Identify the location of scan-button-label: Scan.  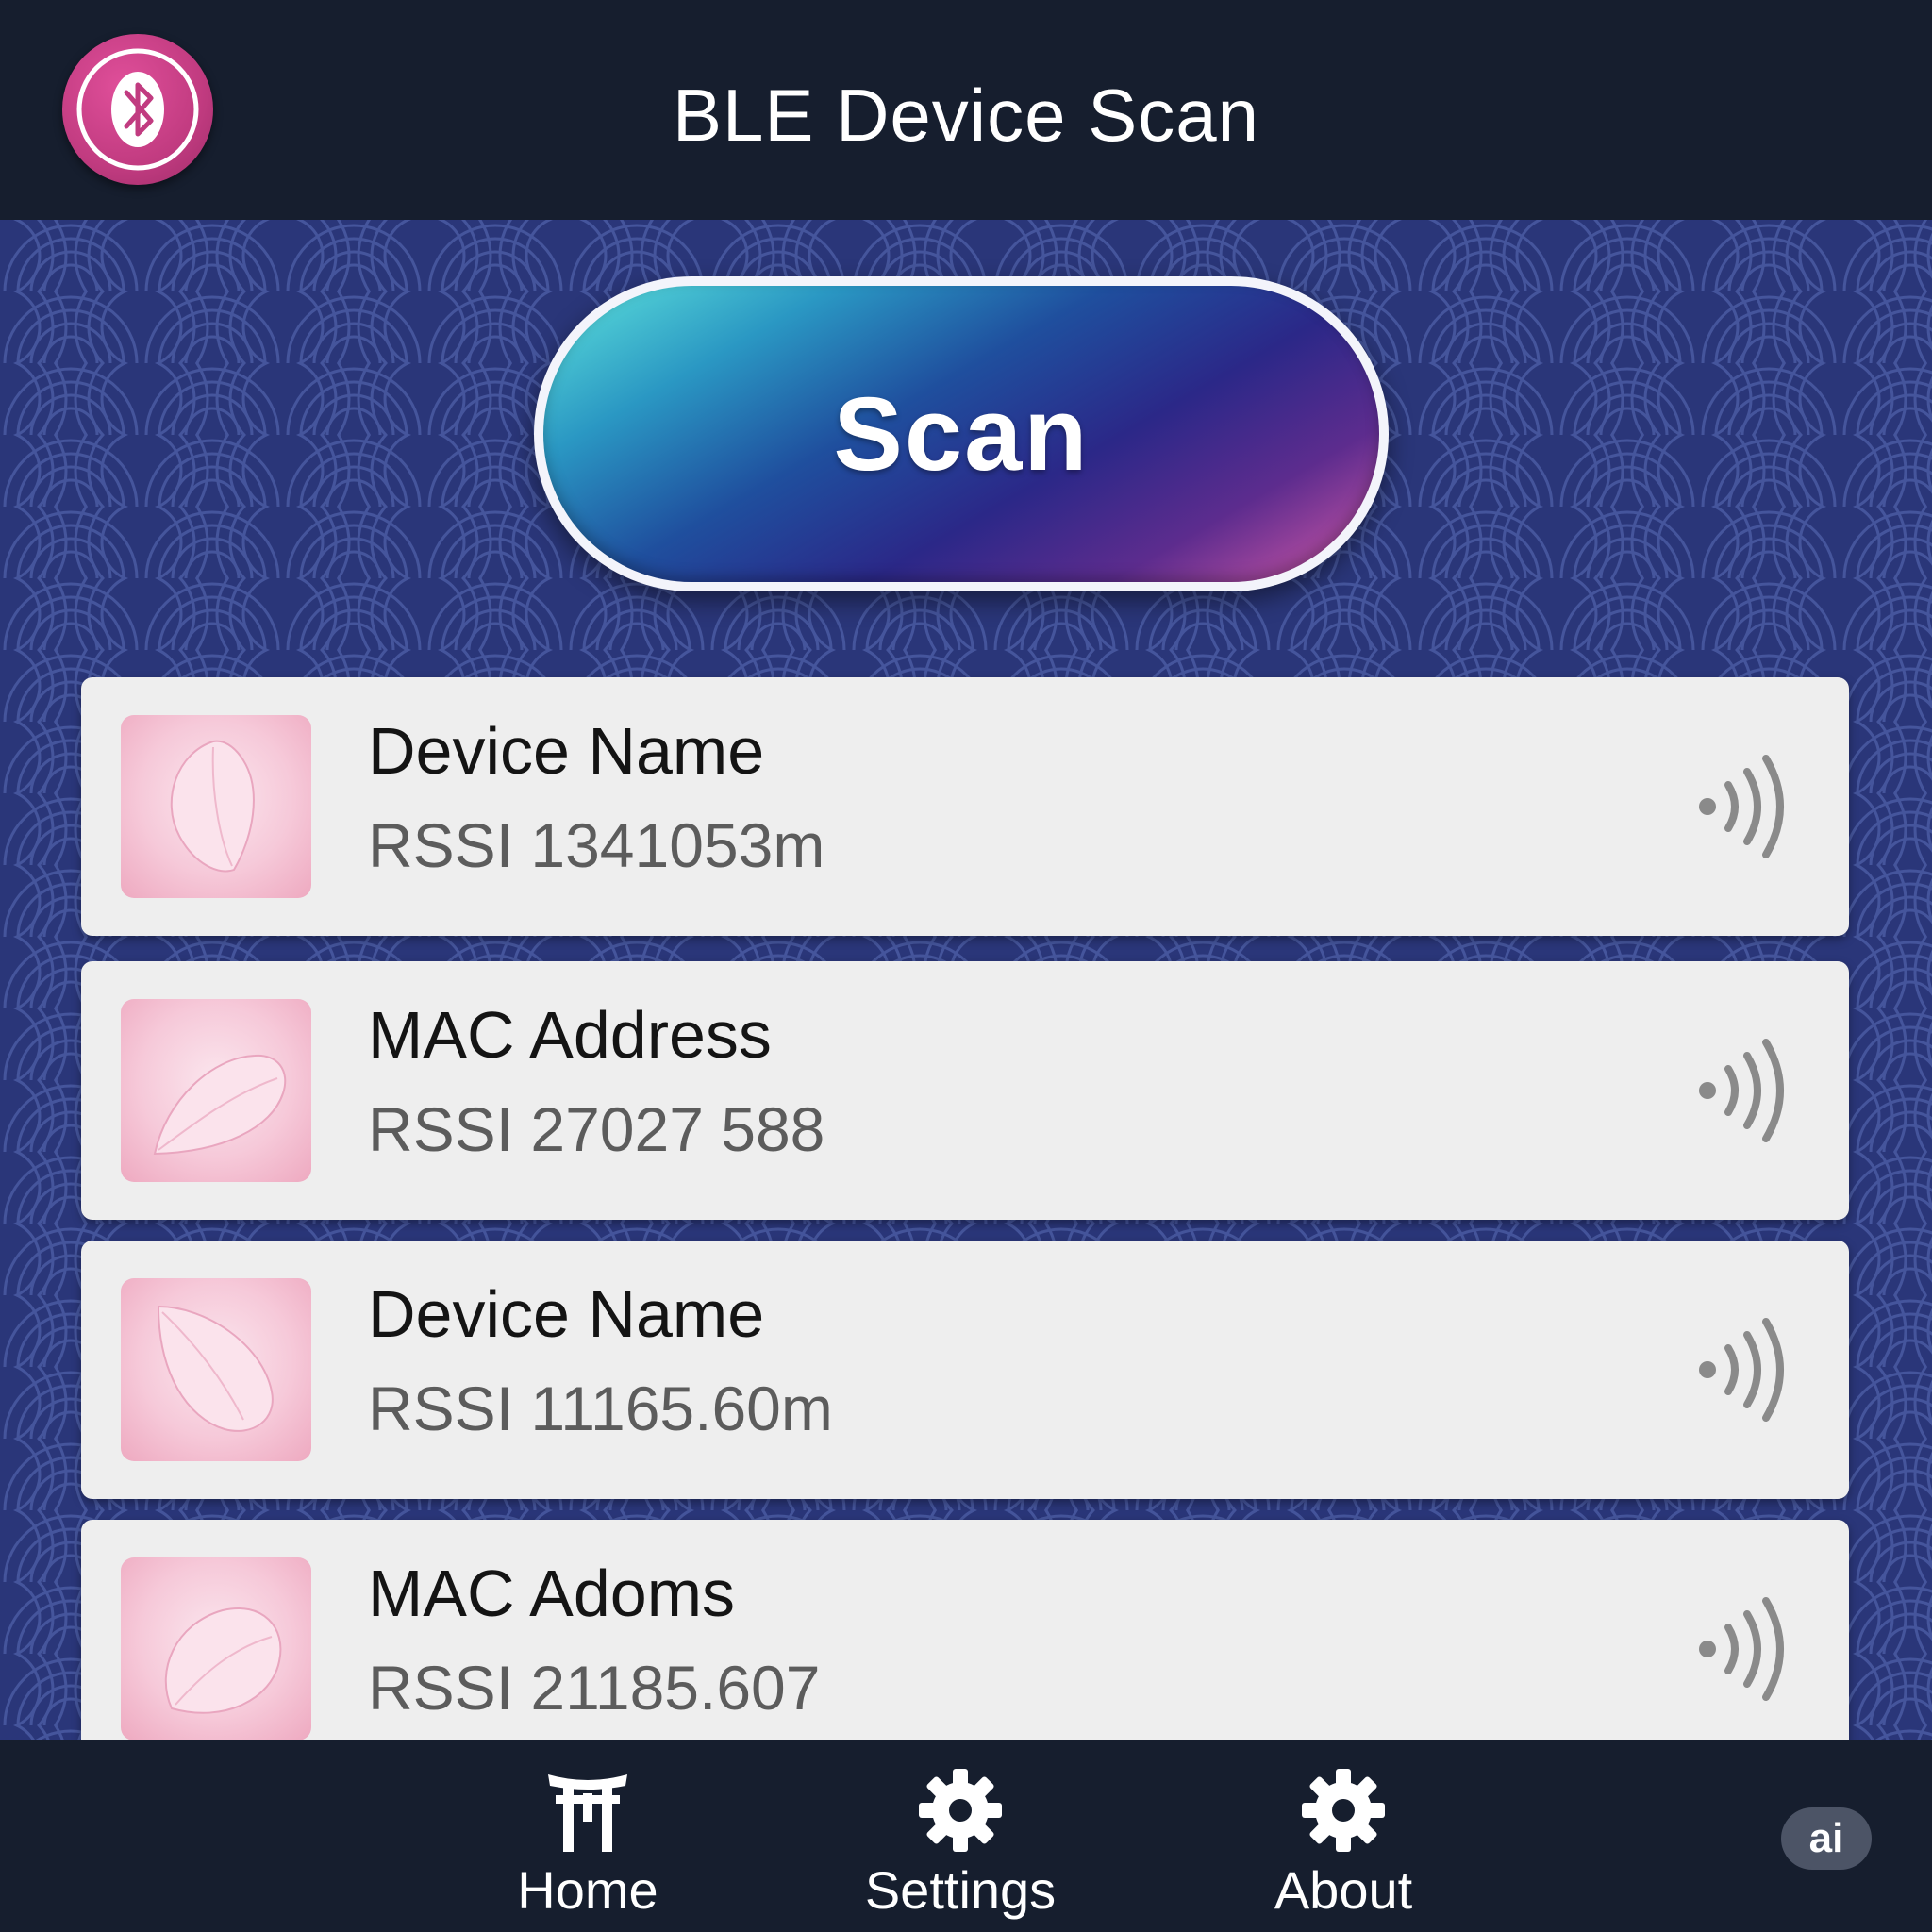
(962, 434).